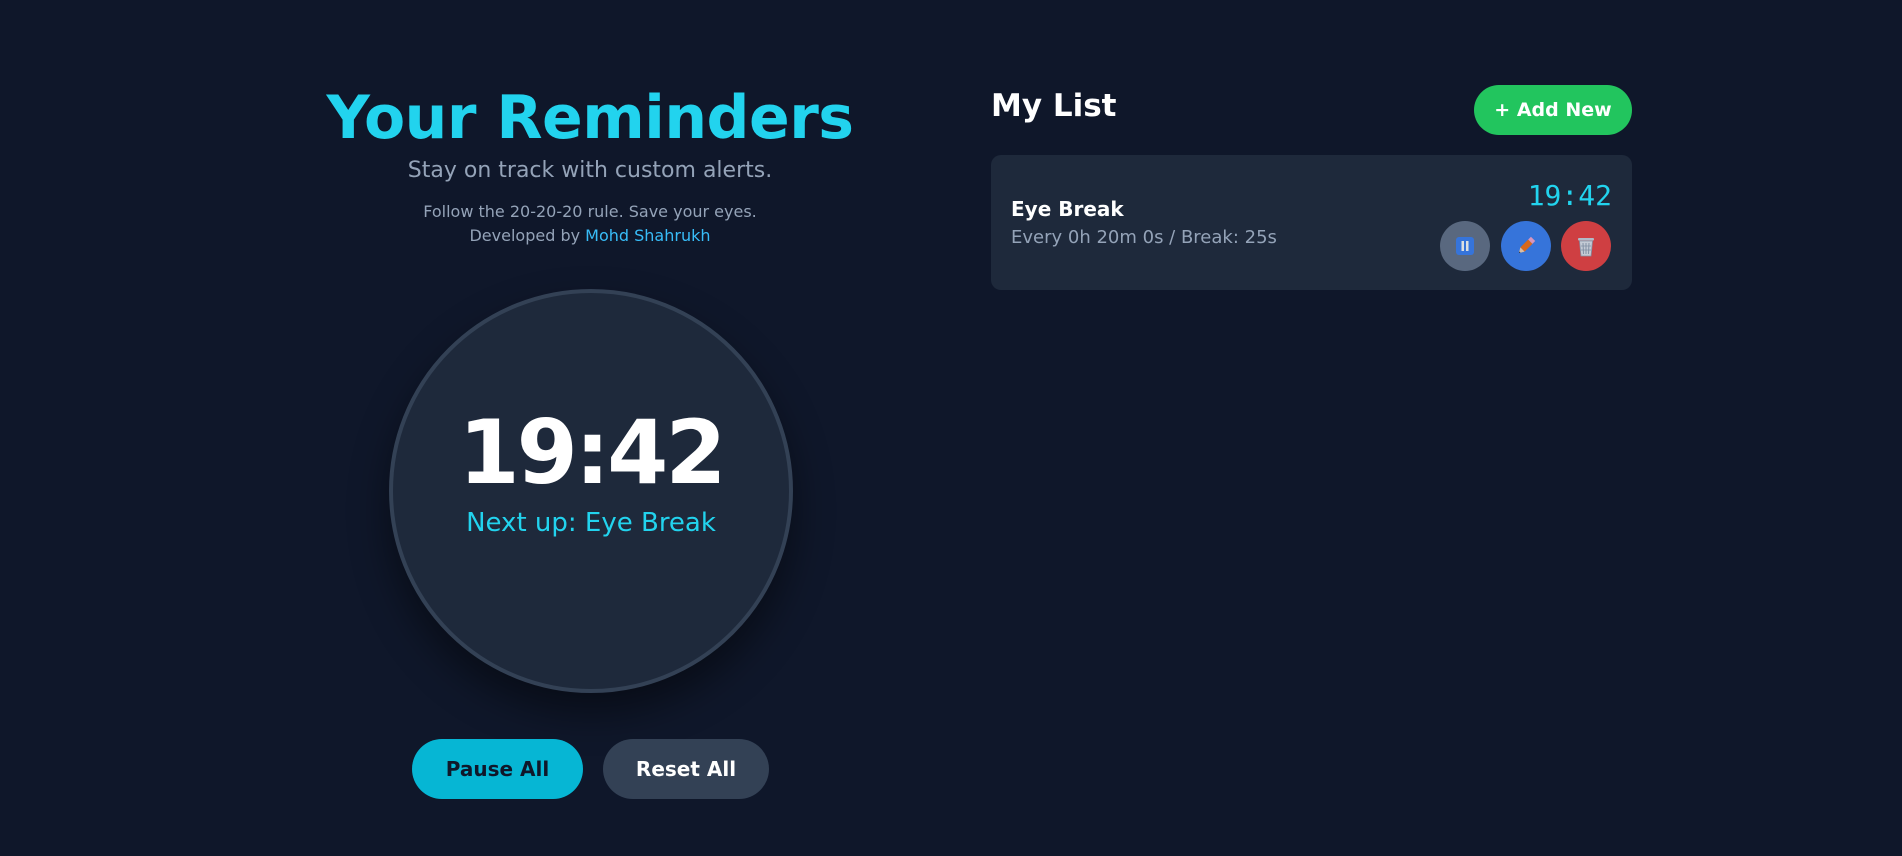 This screenshot has height=856, width=1902. What do you see at coordinates (527, 235) in the screenshot?
I see `credit-prefix: Developed by` at bounding box center [527, 235].